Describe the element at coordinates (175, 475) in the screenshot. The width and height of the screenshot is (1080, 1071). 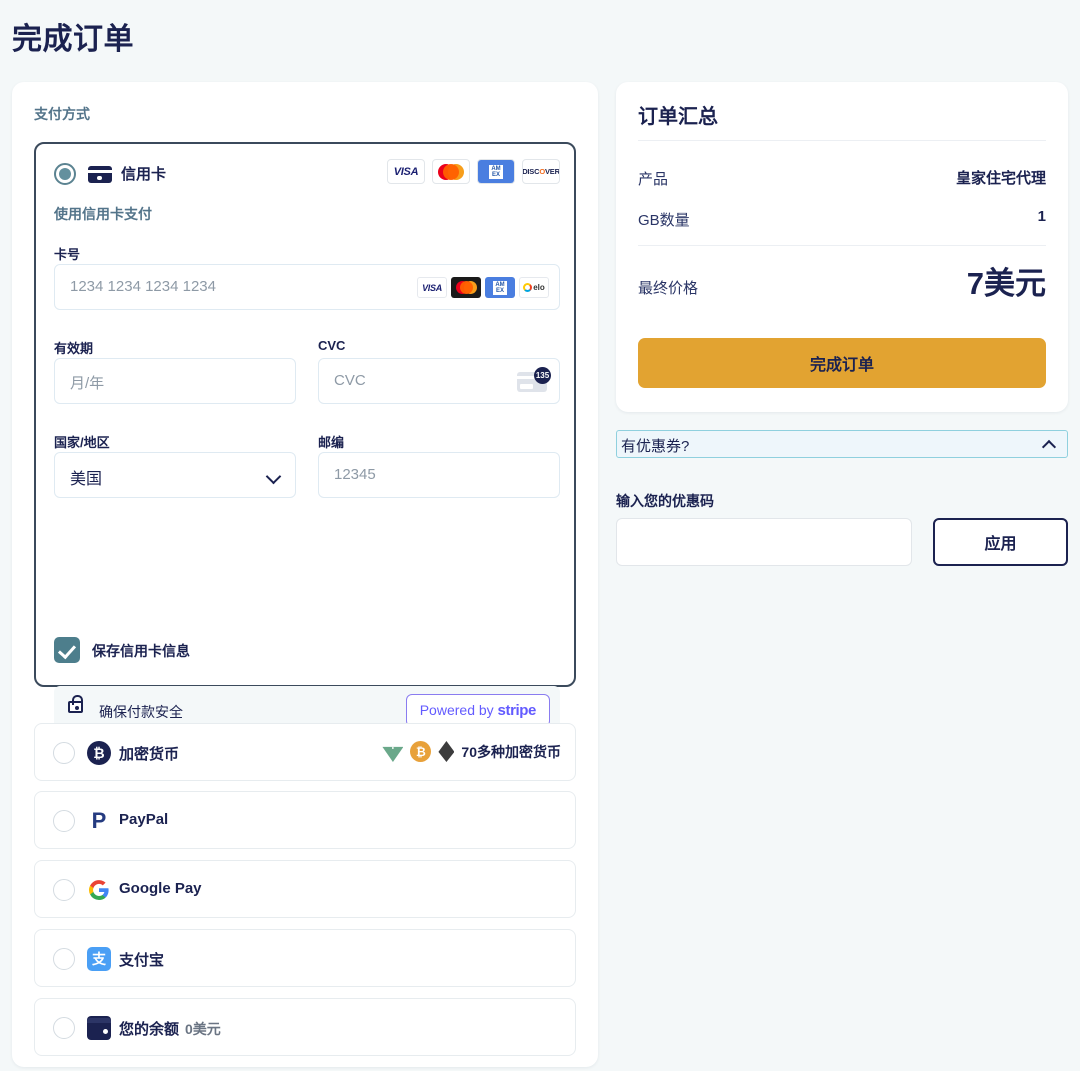
I see `country-select: 美国` at that location.